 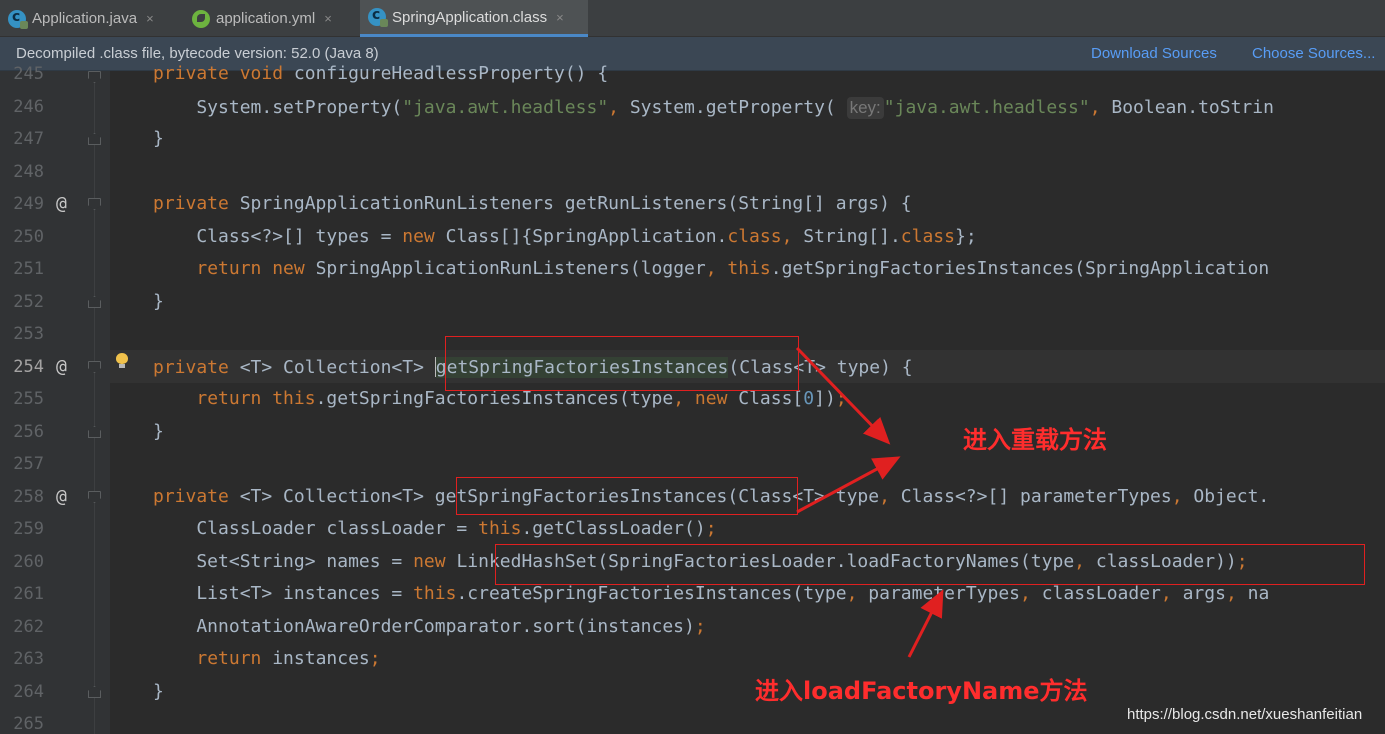 I want to click on annotation-arrows, so click(x=869, y=502).